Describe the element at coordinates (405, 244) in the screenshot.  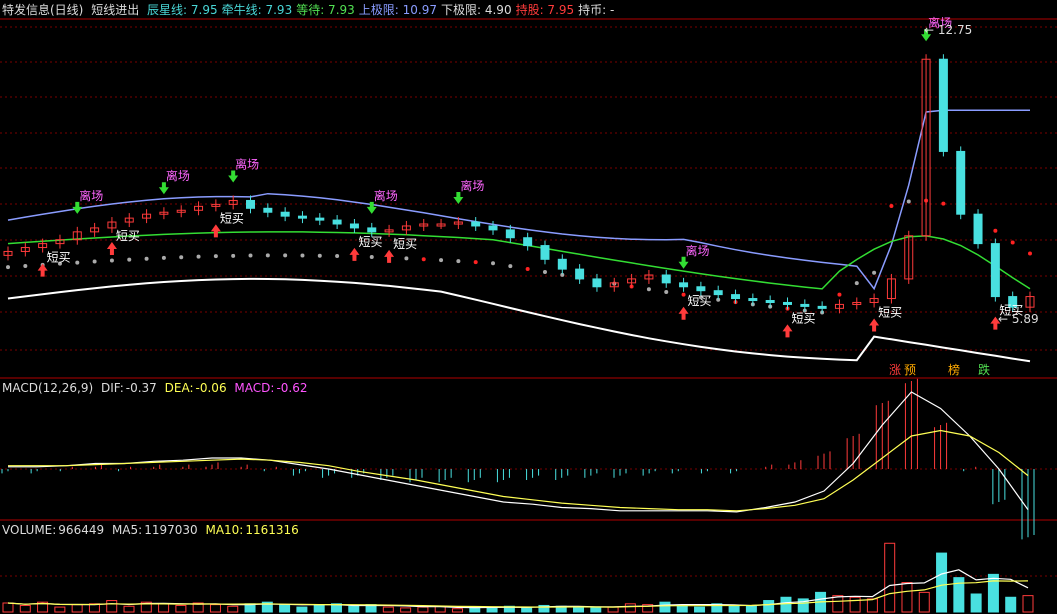
I see `buy-label-4: 短买` at that location.